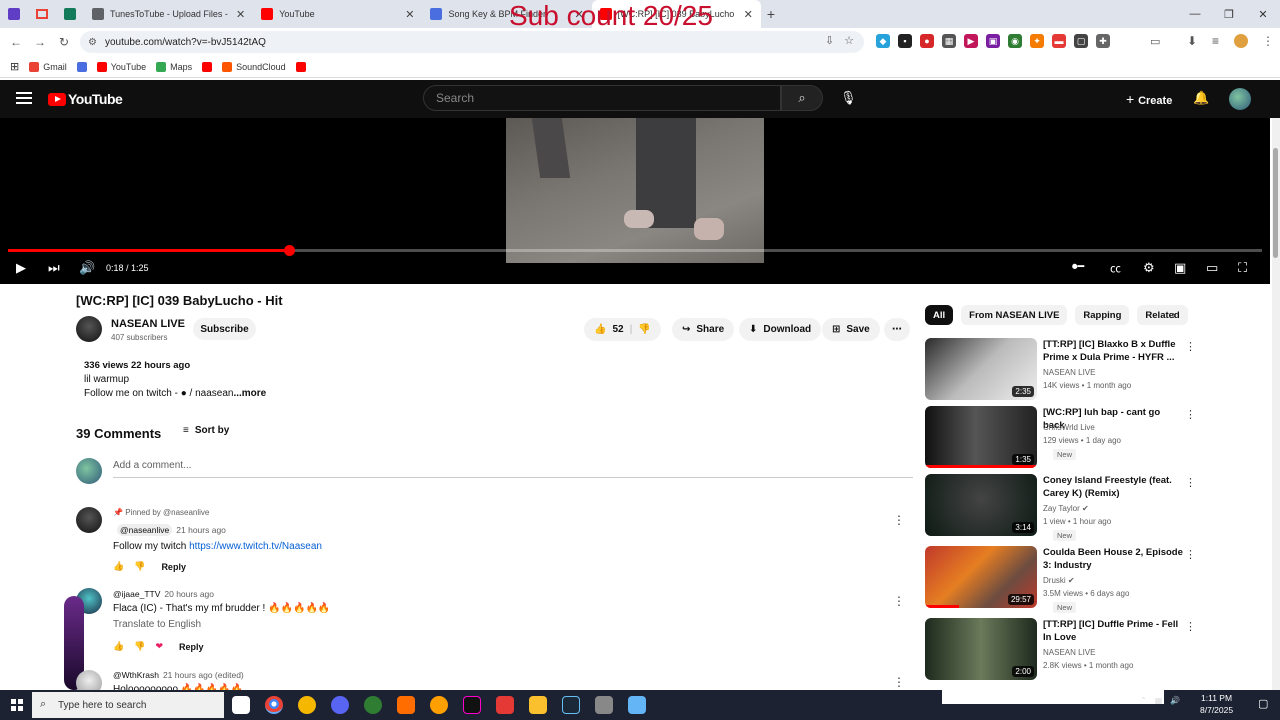  What do you see at coordinates (64, 42) in the screenshot?
I see `reload-icon: ↻` at bounding box center [64, 42].